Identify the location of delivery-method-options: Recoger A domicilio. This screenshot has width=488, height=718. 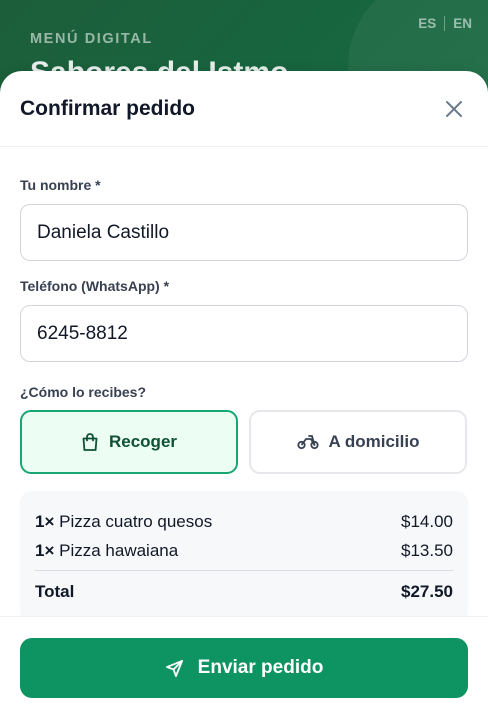
(244, 442).